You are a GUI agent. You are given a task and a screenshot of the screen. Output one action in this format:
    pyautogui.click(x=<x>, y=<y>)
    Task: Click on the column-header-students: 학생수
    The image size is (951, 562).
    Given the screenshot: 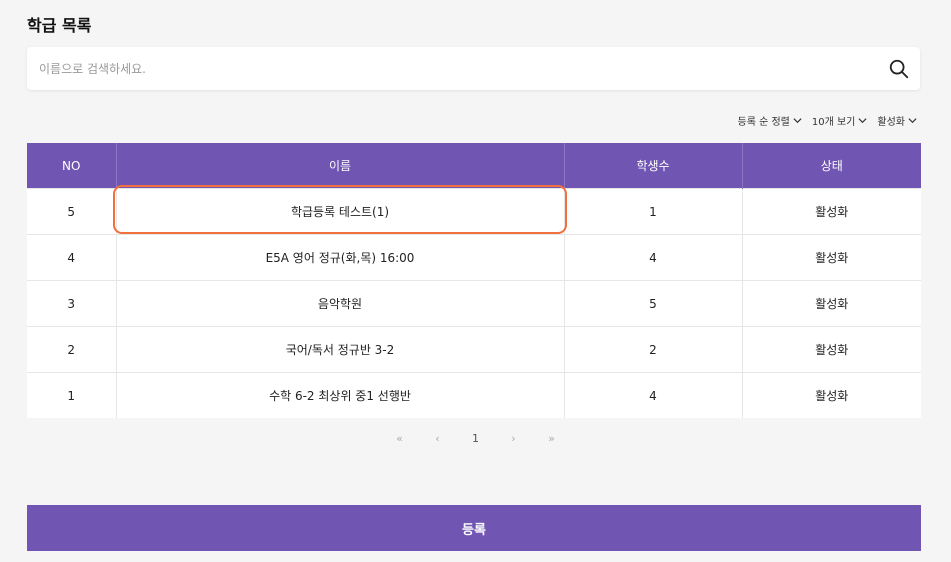 What is the action you would take?
    pyautogui.click(x=653, y=166)
    